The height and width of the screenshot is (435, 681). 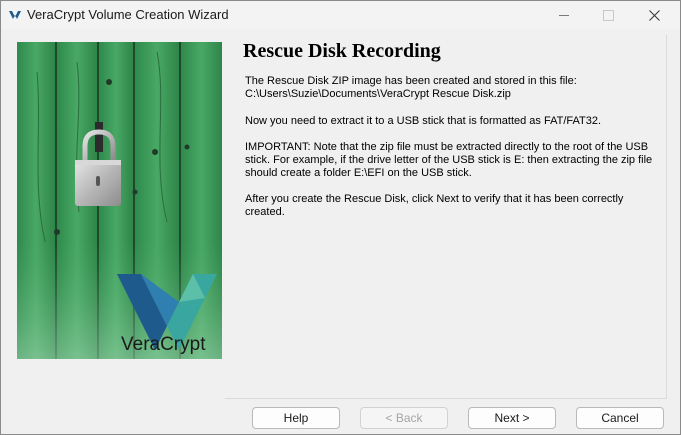 What do you see at coordinates (340, 15) in the screenshot?
I see `title-bar: VeraCrypt Volume Creation Wizard` at bounding box center [340, 15].